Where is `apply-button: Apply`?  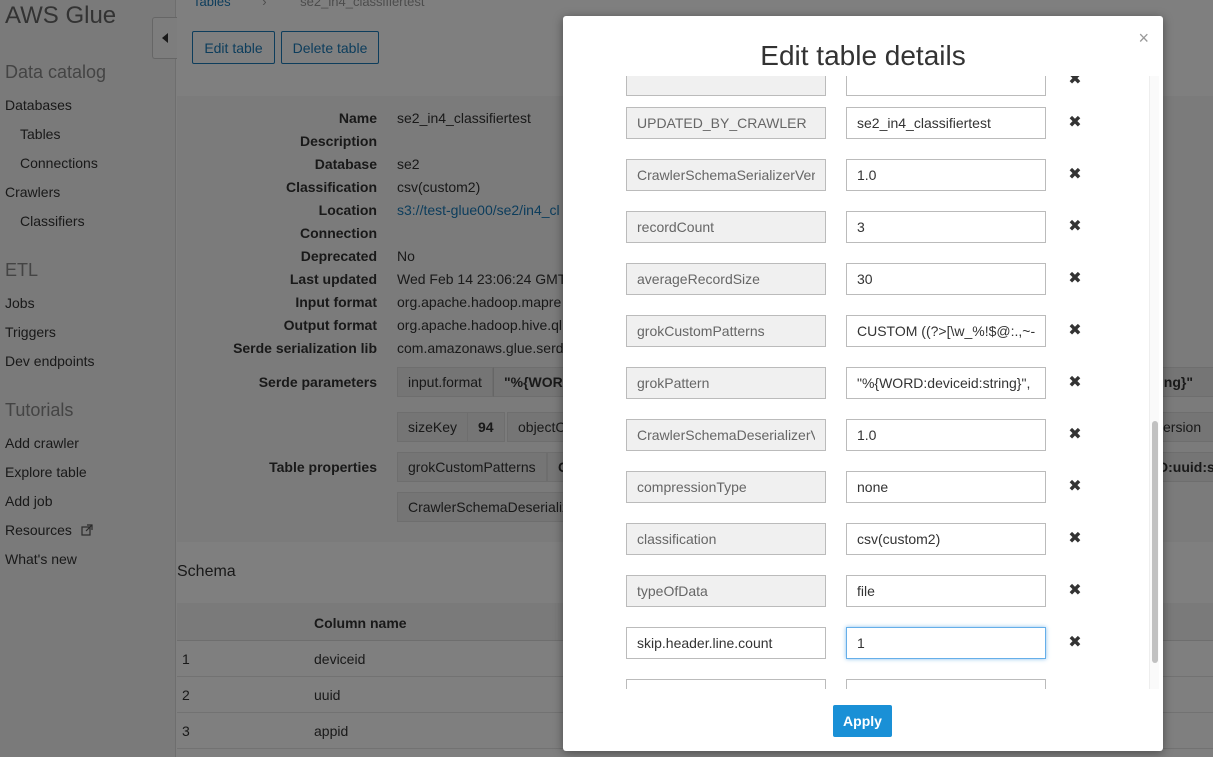 apply-button: Apply is located at coordinates (862, 721).